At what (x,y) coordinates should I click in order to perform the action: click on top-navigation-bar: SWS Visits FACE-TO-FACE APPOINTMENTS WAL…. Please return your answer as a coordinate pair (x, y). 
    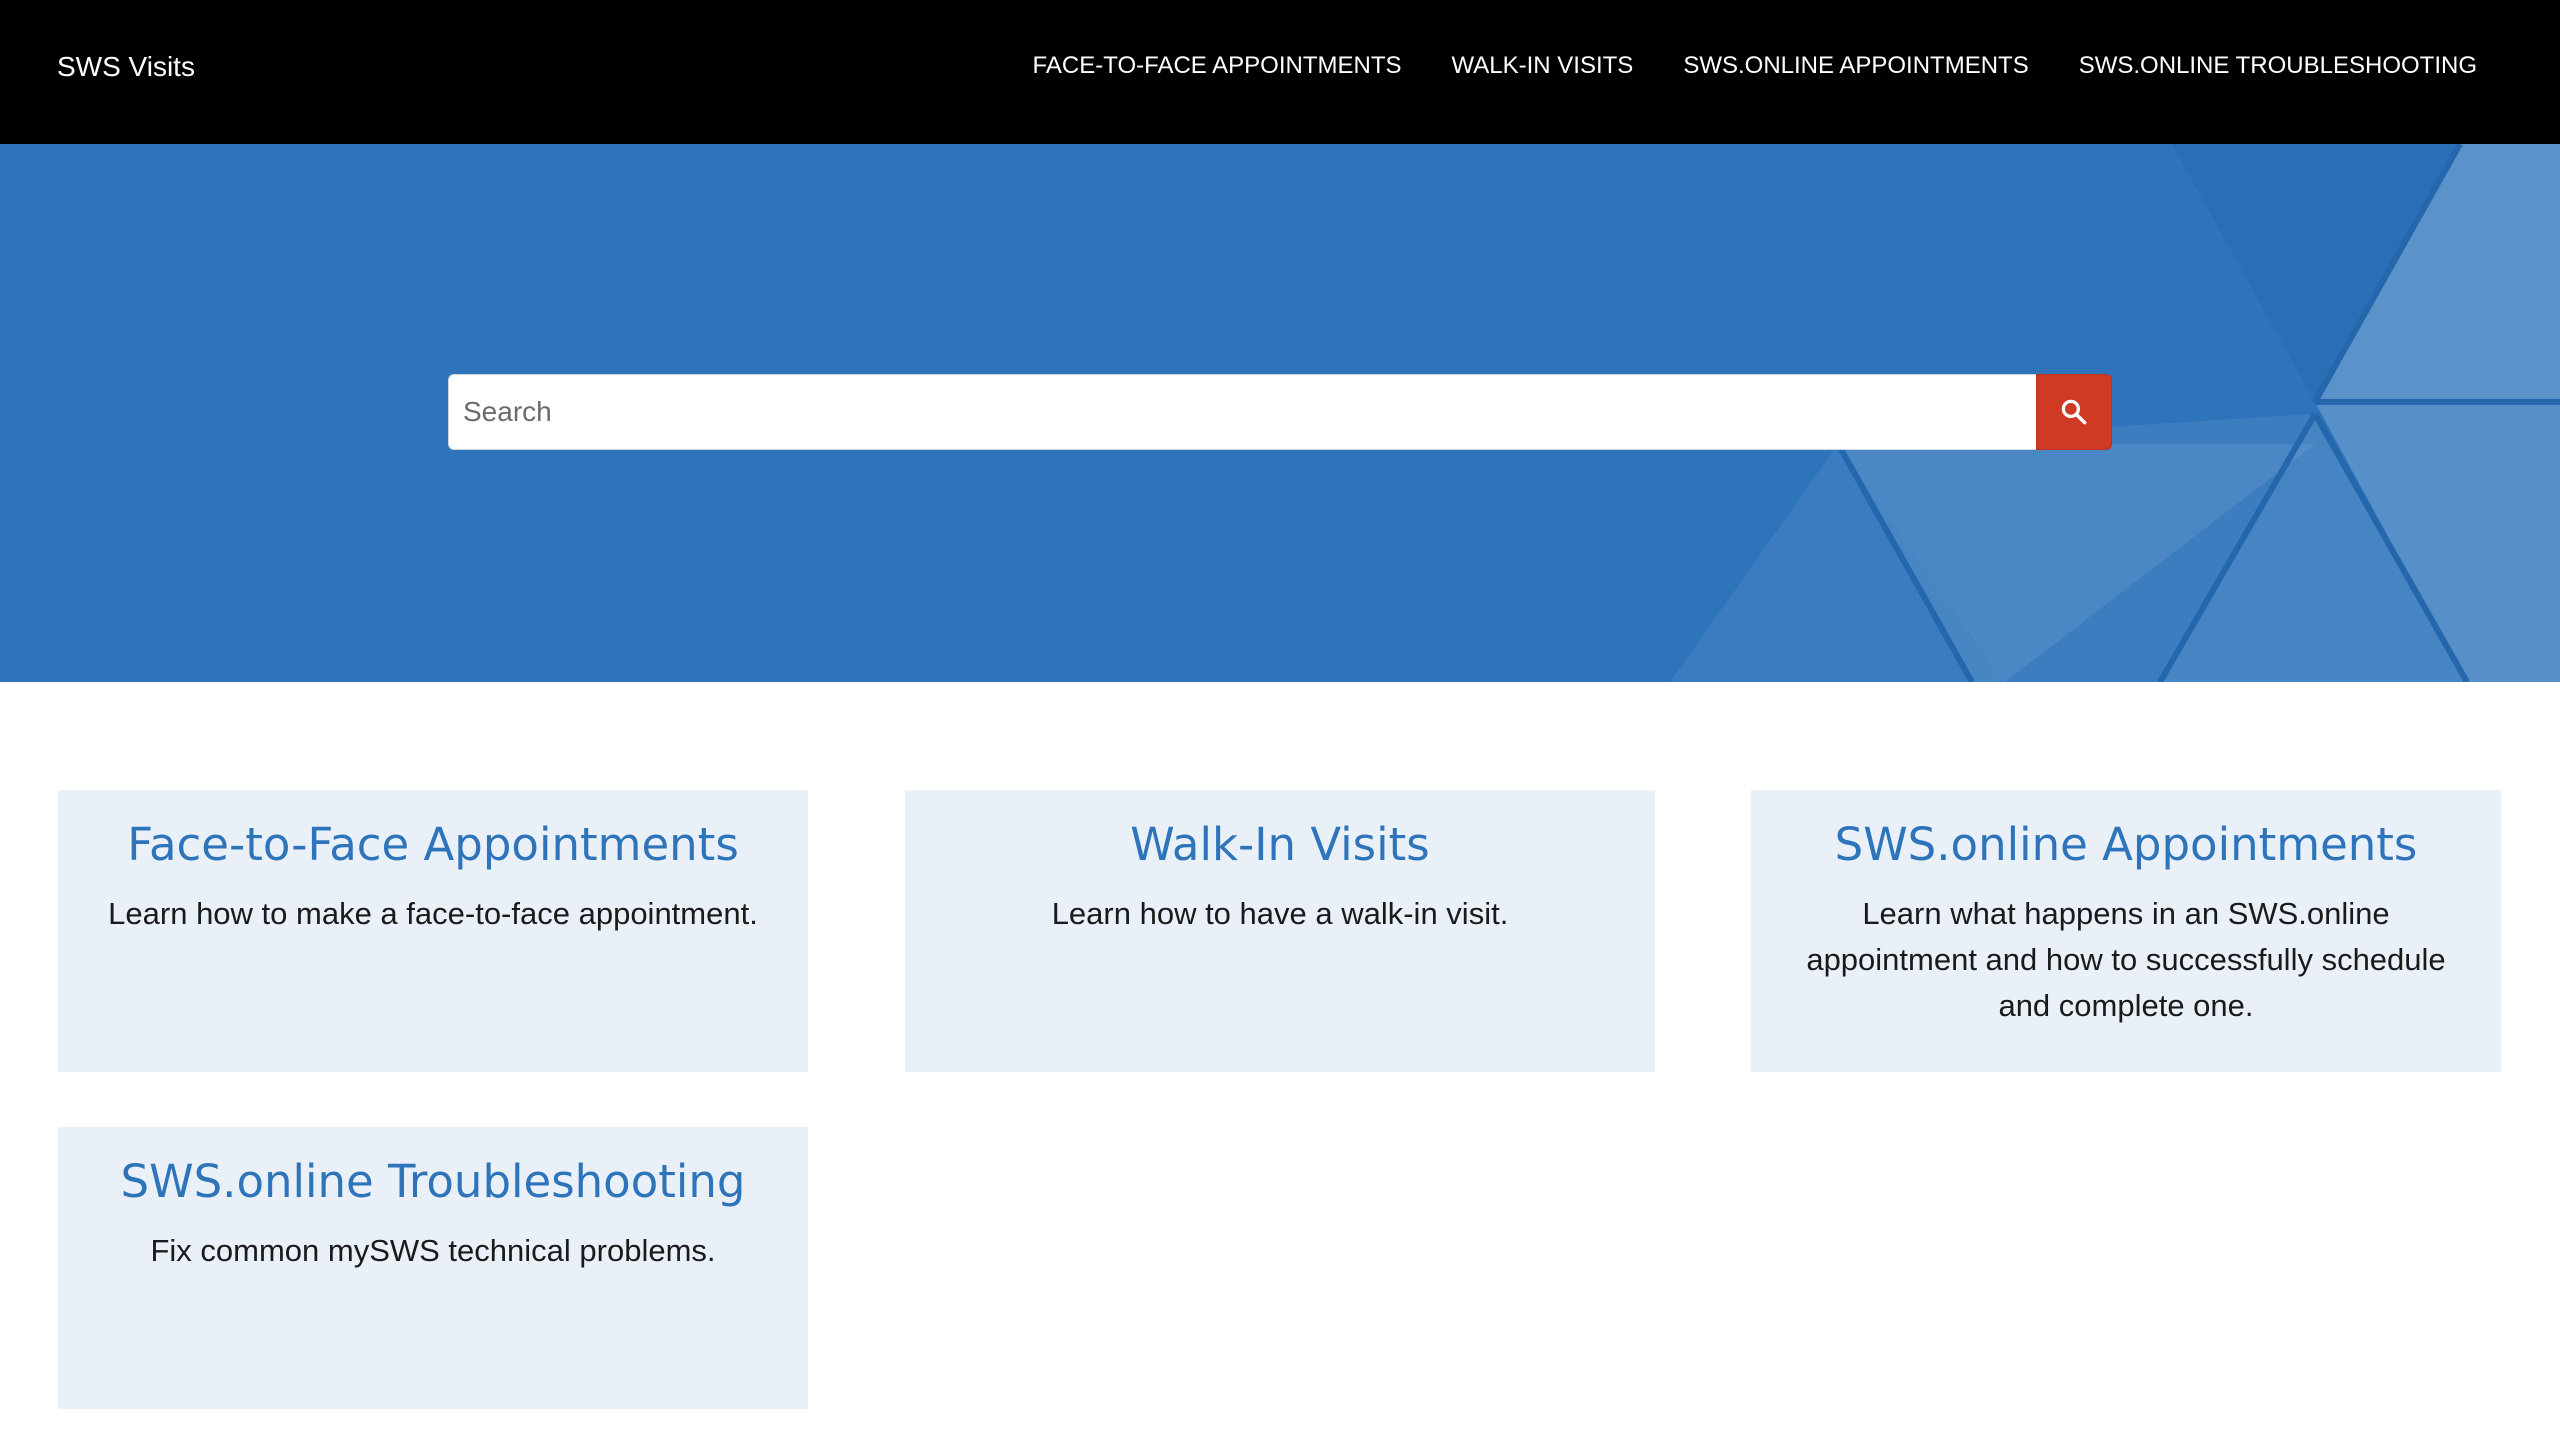
    Looking at the image, I should click on (1280, 72).